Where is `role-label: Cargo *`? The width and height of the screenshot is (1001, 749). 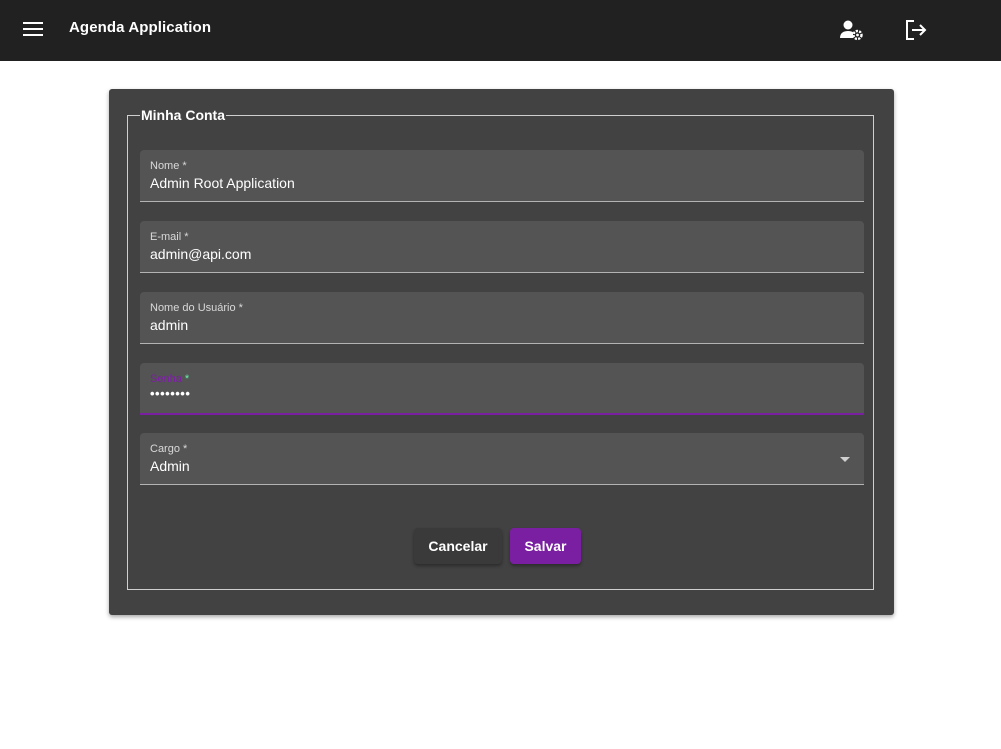
role-label: Cargo * is located at coordinates (169, 449).